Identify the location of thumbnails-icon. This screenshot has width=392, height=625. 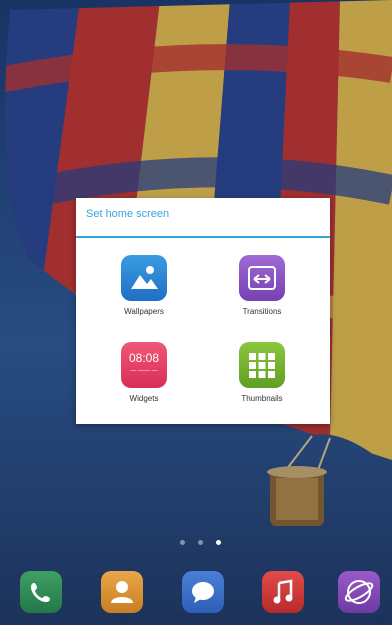
(262, 365).